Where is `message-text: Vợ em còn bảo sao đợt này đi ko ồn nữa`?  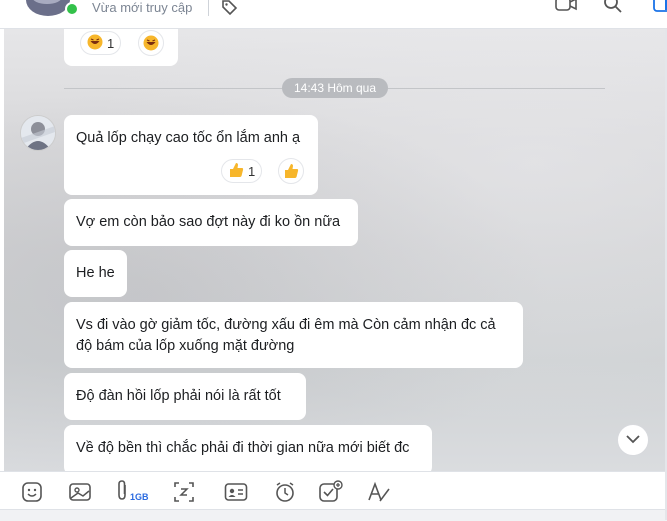
message-text: Vợ em còn bảo sao đợt này đi ko ồn nữa is located at coordinates (208, 222).